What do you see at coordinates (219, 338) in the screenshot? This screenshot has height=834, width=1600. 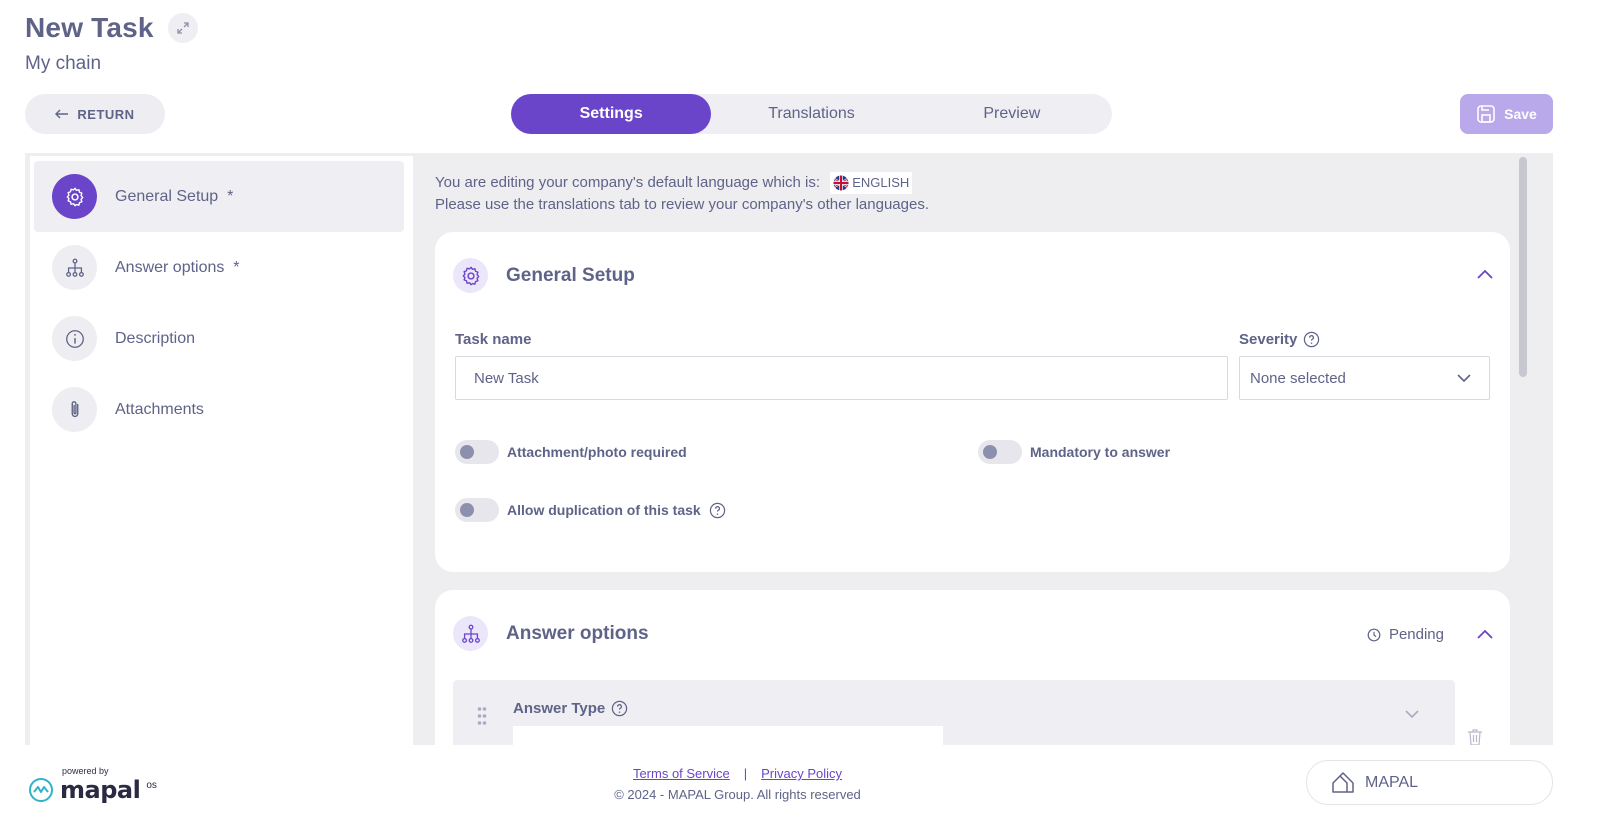 I see `sidebar-item-description: Description` at bounding box center [219, 338].